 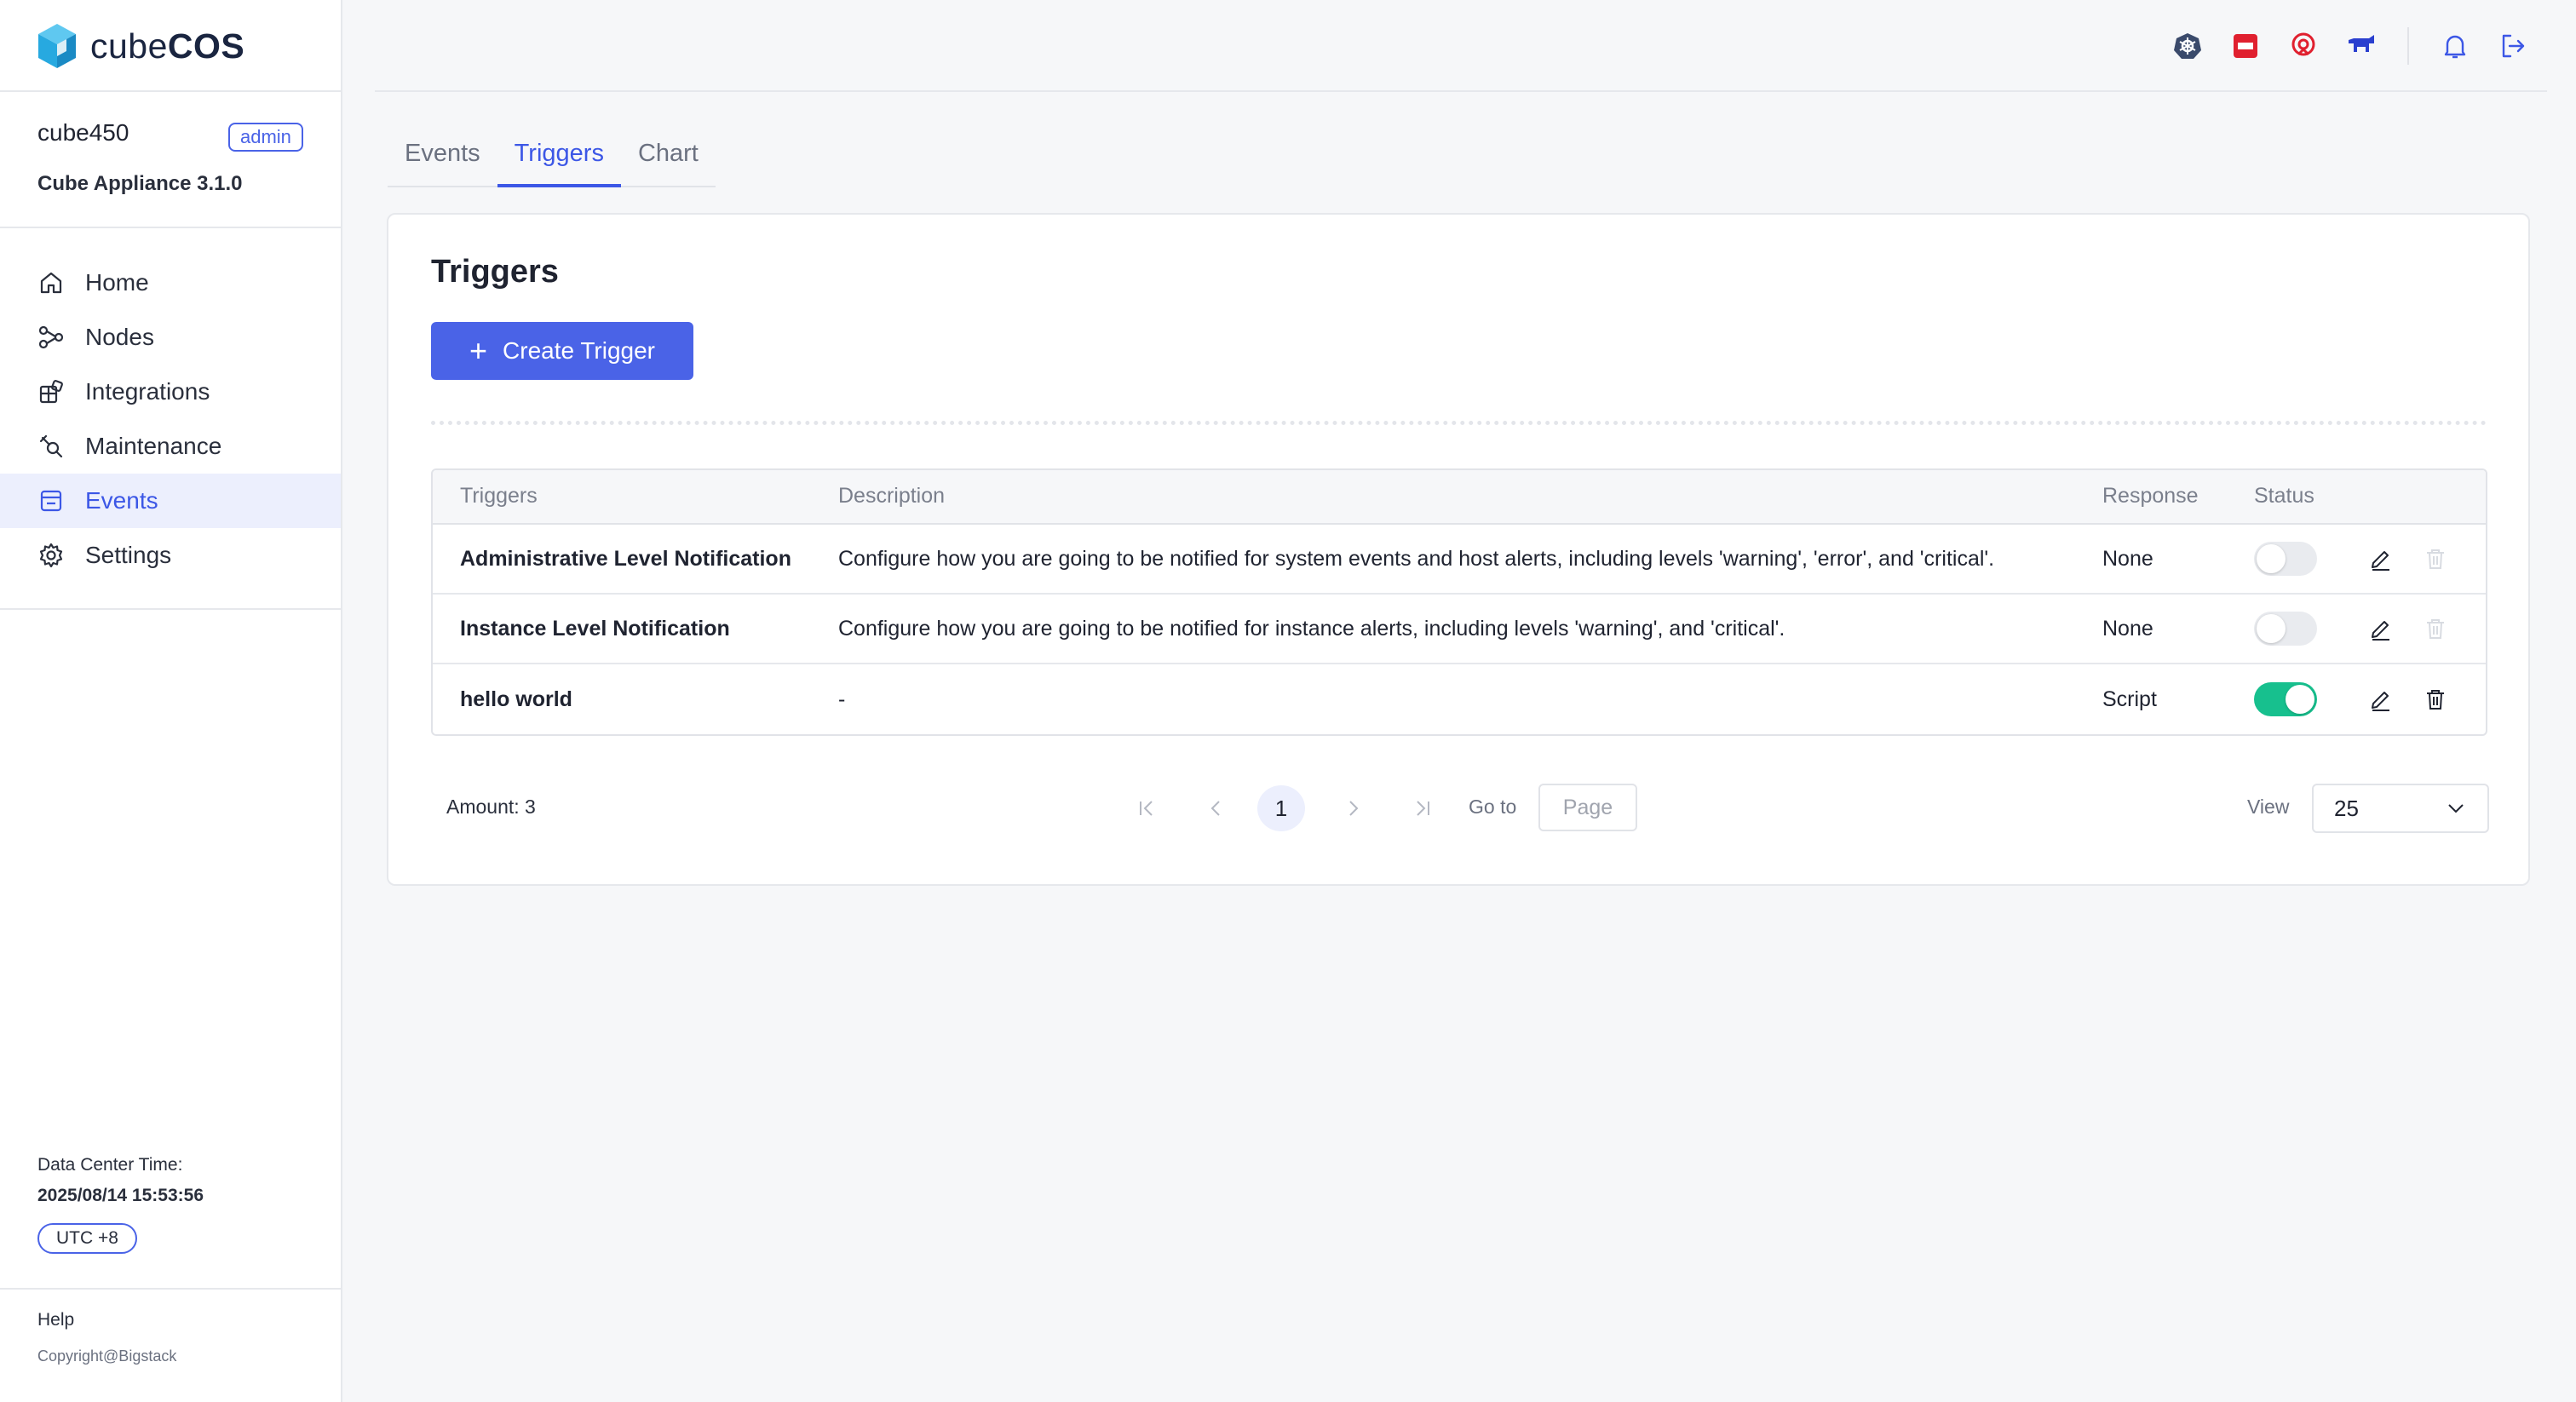 What do you see at coordinates (56, 1320) in the screenshot?
I see `help-link: Help` at bounding box center [56, 1320].